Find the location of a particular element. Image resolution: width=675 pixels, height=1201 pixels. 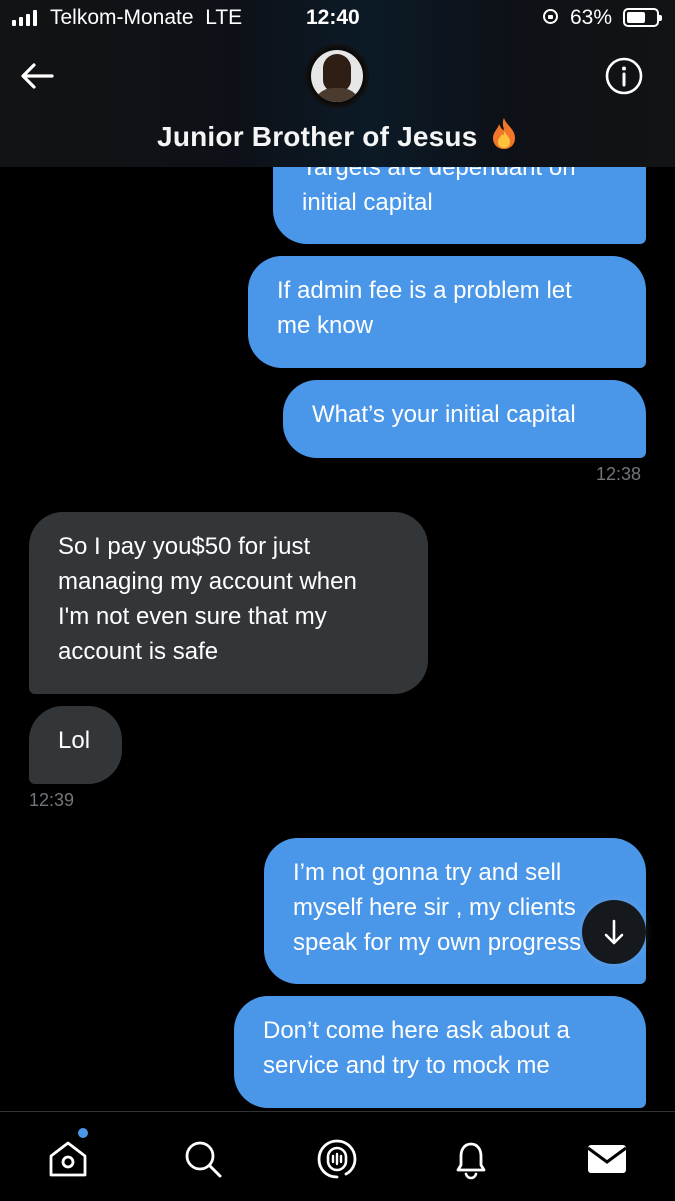

home-icon is located at coordinates (68, 1159).